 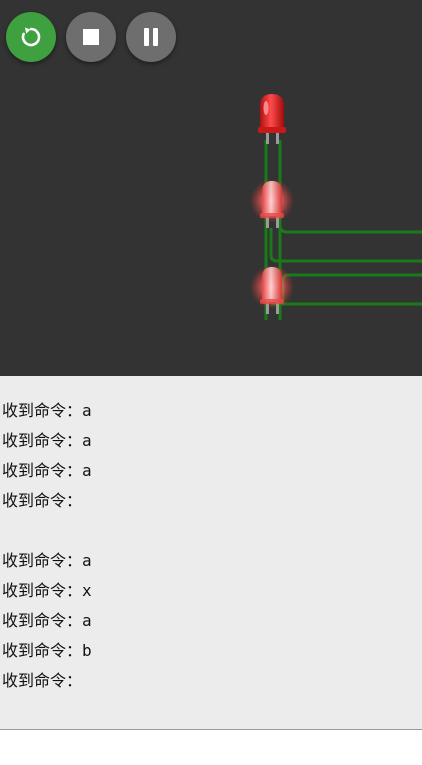 I want to click on serial-line: 收到命令：b, so click(x=47, y=650).